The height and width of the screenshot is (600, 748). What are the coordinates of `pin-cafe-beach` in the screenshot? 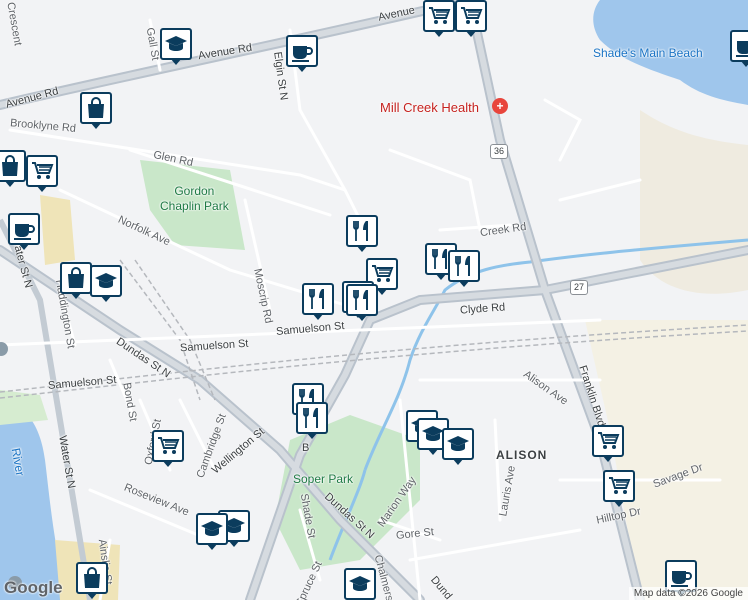 It's located at (739, 50).